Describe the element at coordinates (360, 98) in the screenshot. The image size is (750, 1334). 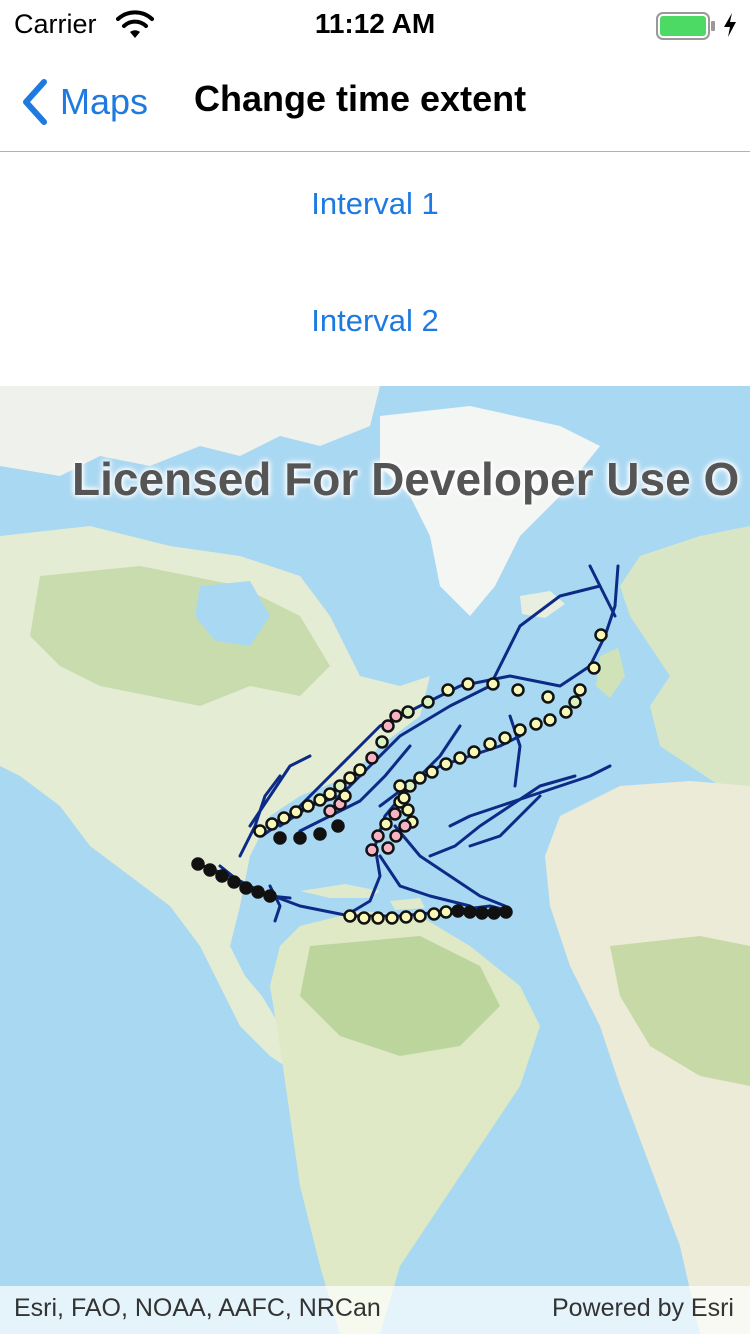
I see `page-title: Change time extent` at that location.